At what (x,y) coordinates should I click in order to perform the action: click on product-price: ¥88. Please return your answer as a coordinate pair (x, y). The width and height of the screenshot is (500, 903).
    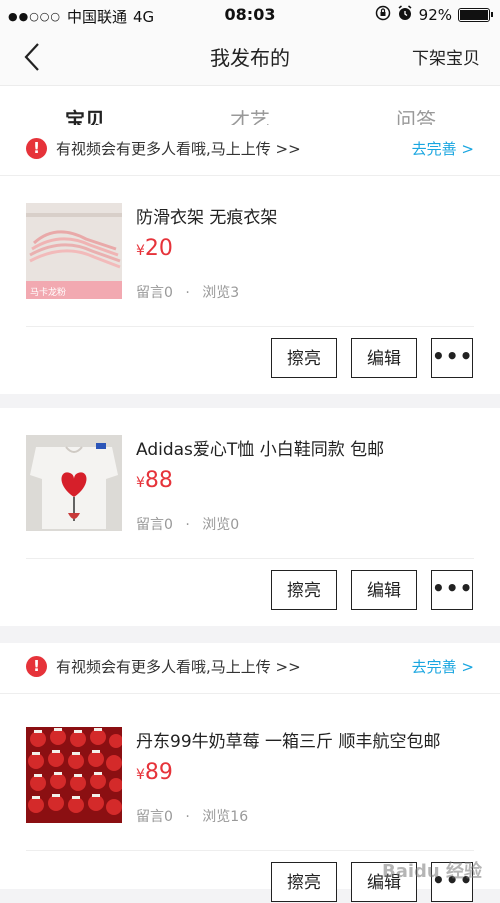
    Looking at the image, I should click on (154, 480).